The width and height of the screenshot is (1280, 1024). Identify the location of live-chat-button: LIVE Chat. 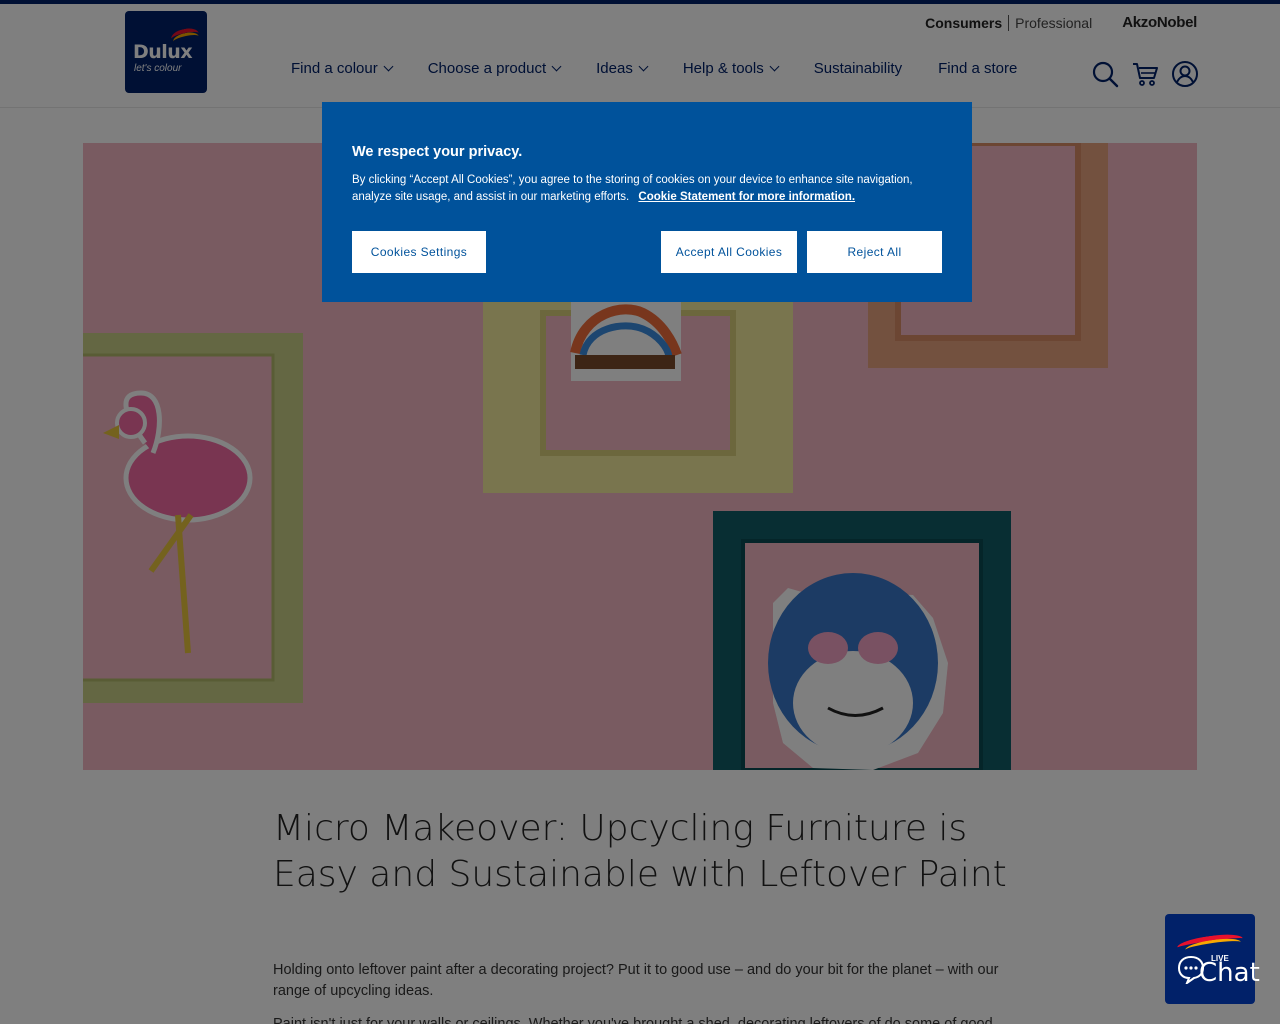
(1212, 959).